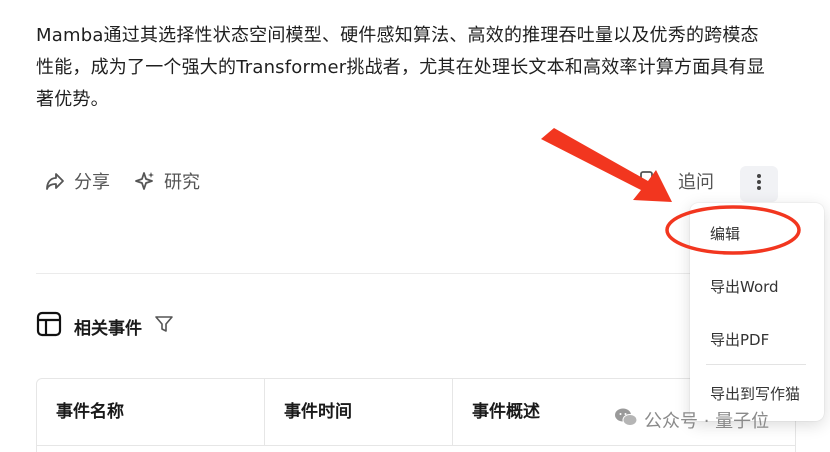 The height and width of the screenshot is (452, 830). Describe the element at coordinates (756, 364) in the screenshot. I see `menu-separator` at that location.